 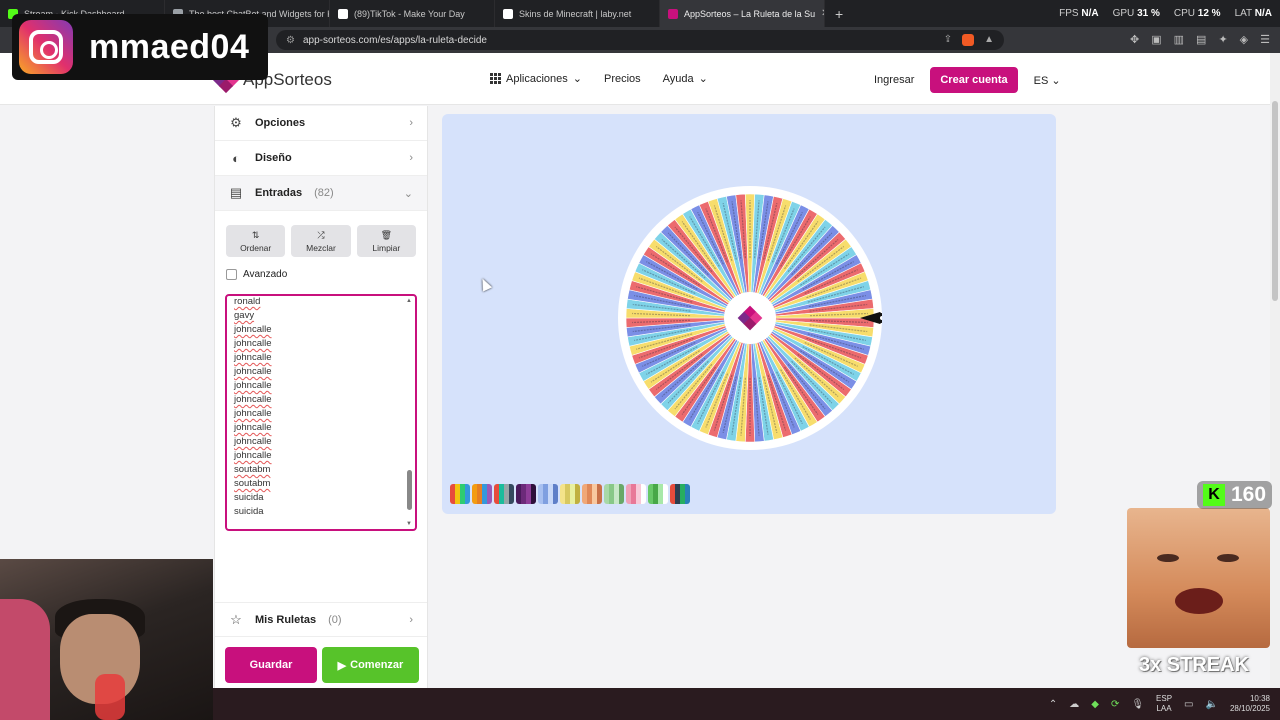 I want to click on sort-icon: ⇅, so click(x=255, y=234).